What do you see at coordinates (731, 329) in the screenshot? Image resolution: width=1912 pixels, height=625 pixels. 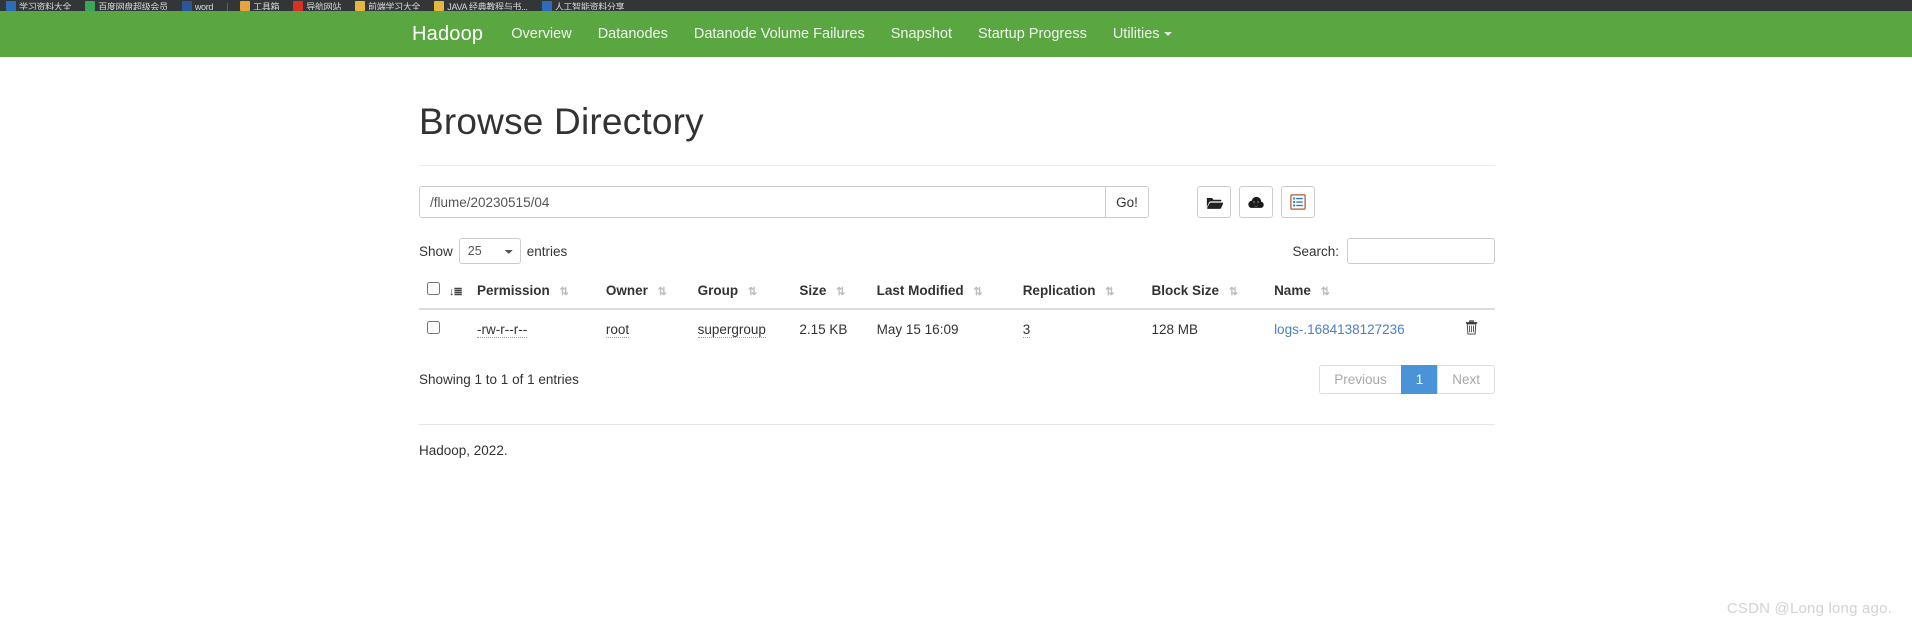 I see `group-value: supergroup` at bounding box center [731, 329].